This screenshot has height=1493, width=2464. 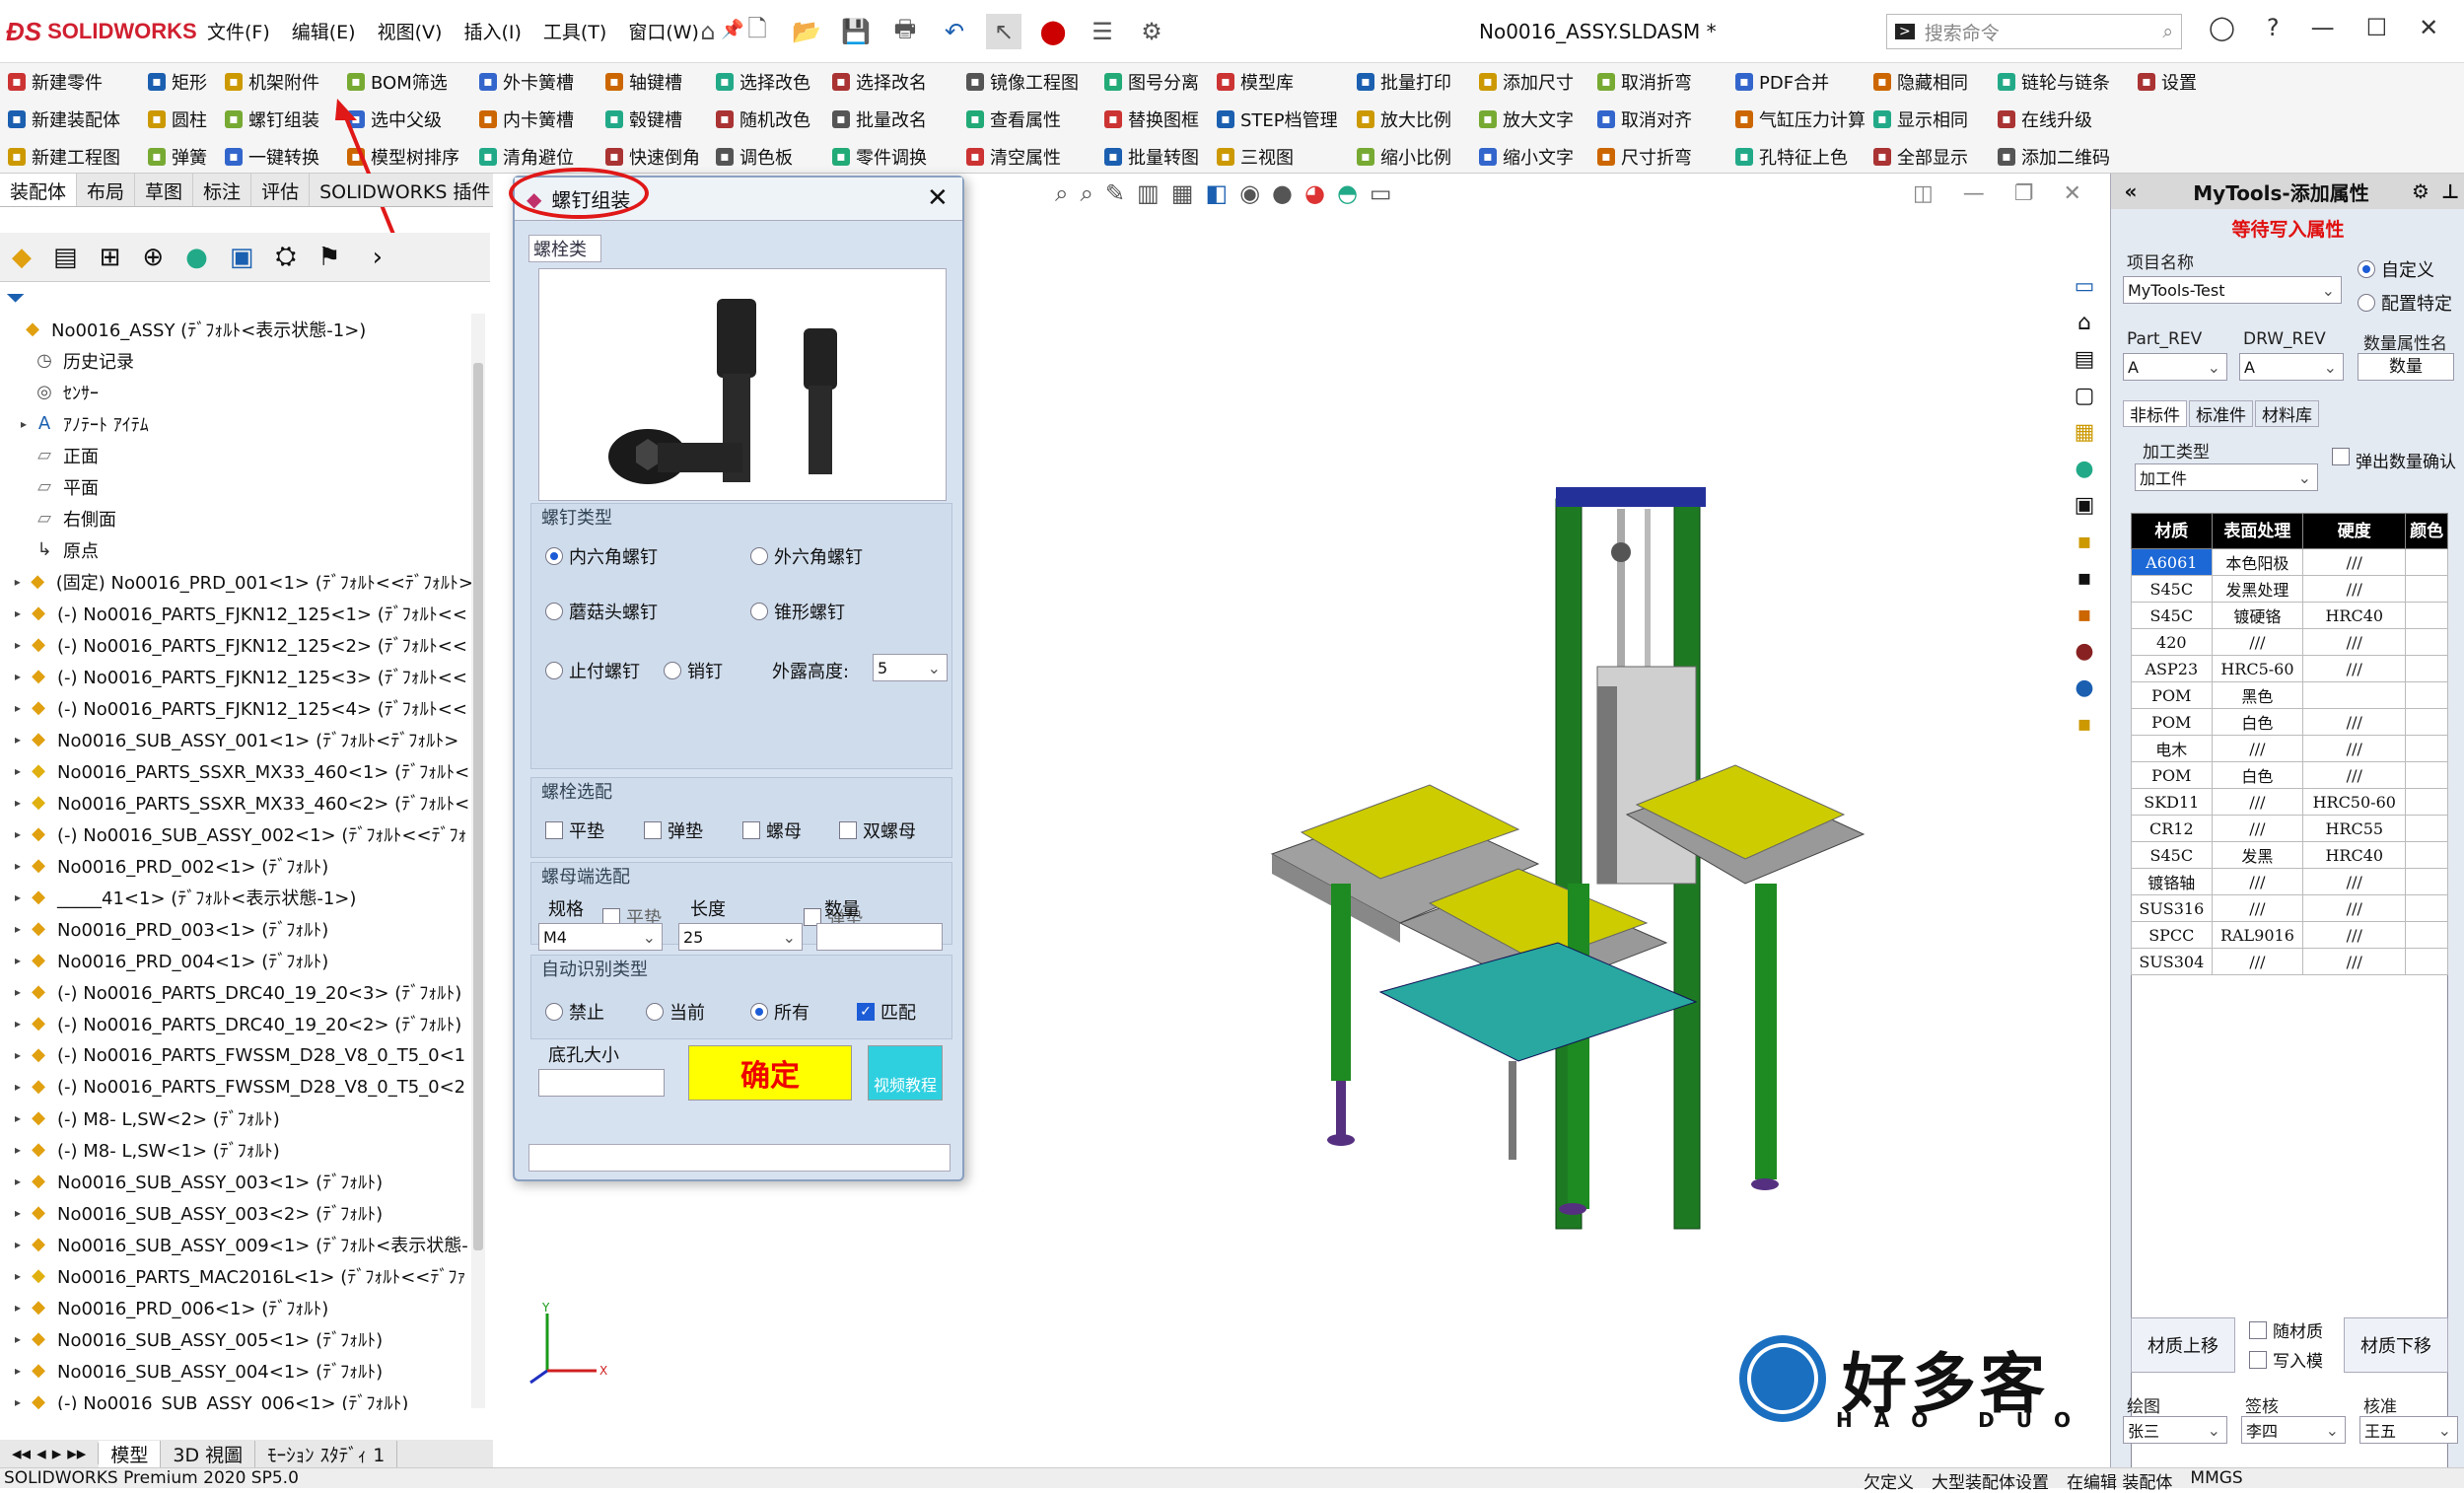 I want to click on tree-node: ▸ ◆ No0016_PARTS_SSXR_MX33_460<2> (ﾃﾞﾌｫﾙﾄ<, so click(x=236, y=802).